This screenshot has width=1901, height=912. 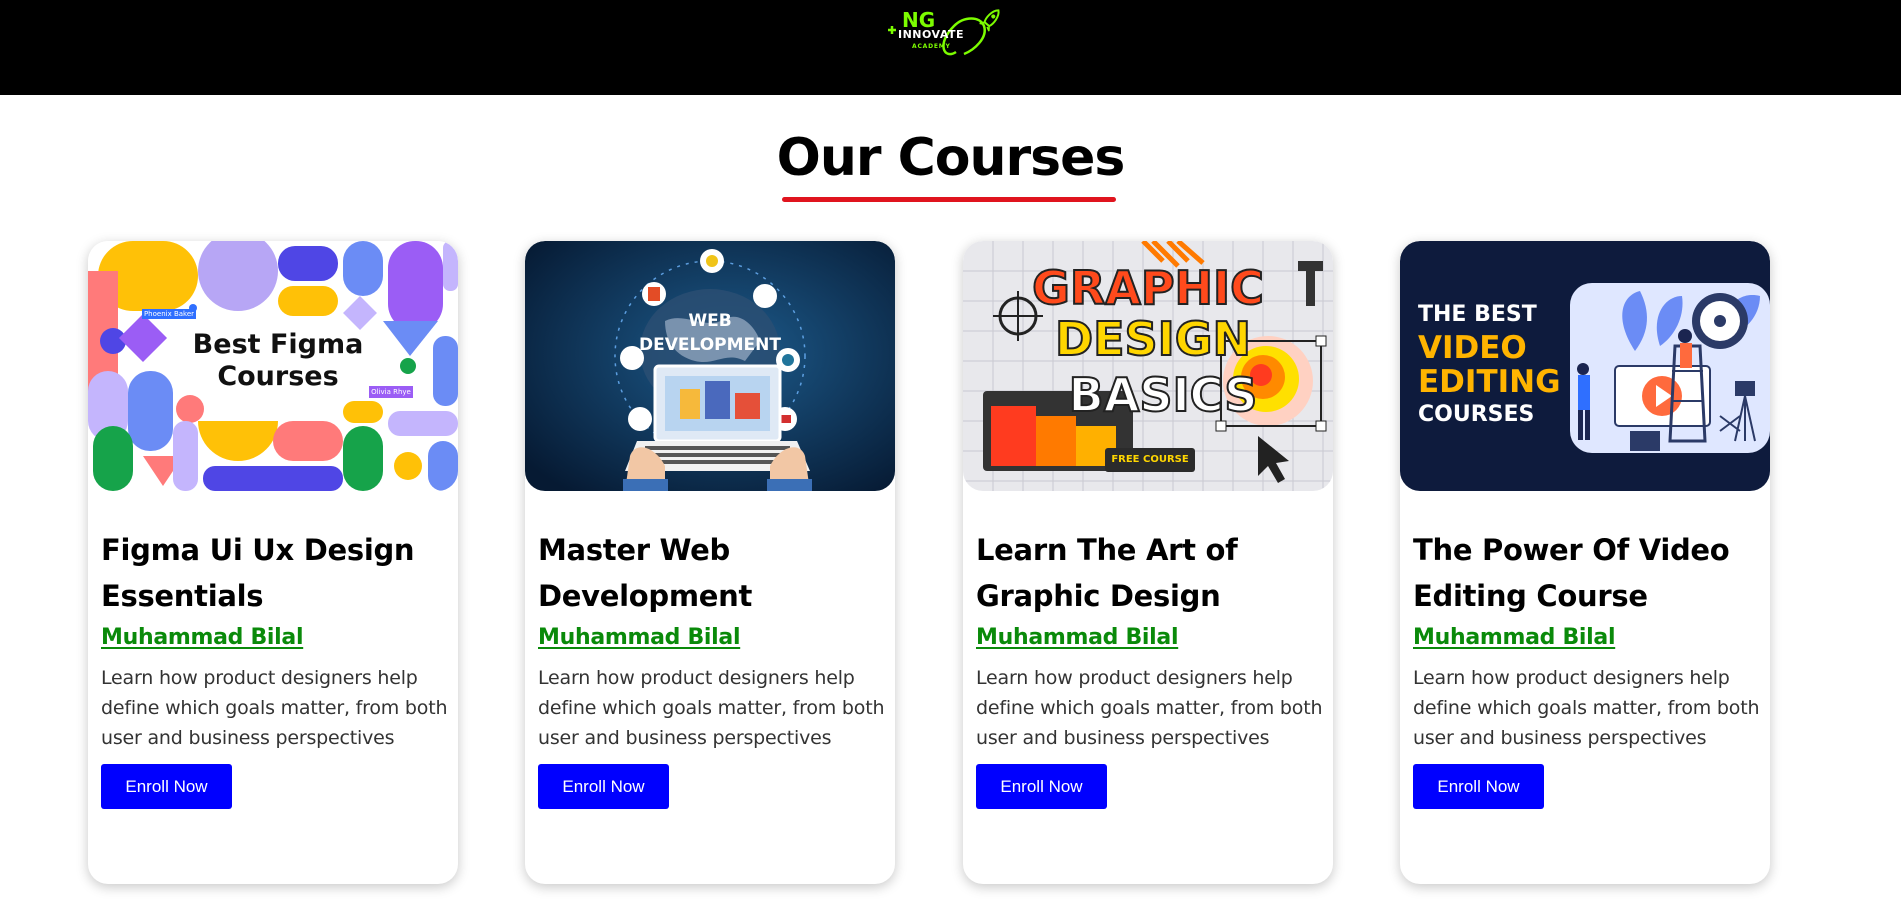 What do you see at coordinates (1477, 314) in the screenshot?
I see `thumbnail-text-line: THE BEST` at bounding box center [1477, 314].